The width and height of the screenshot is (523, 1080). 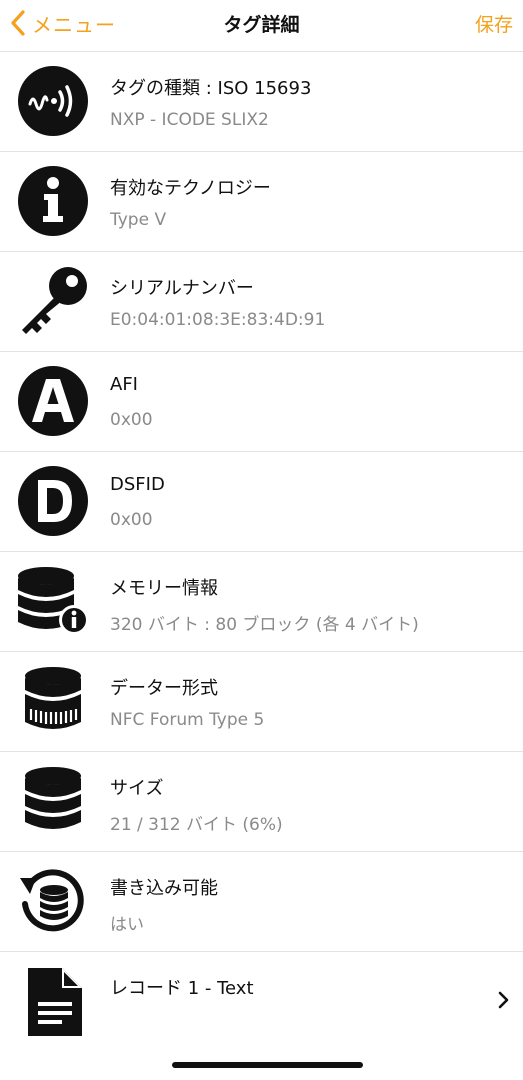 I want to click on database-info-icon, so click(x=53, y=601).